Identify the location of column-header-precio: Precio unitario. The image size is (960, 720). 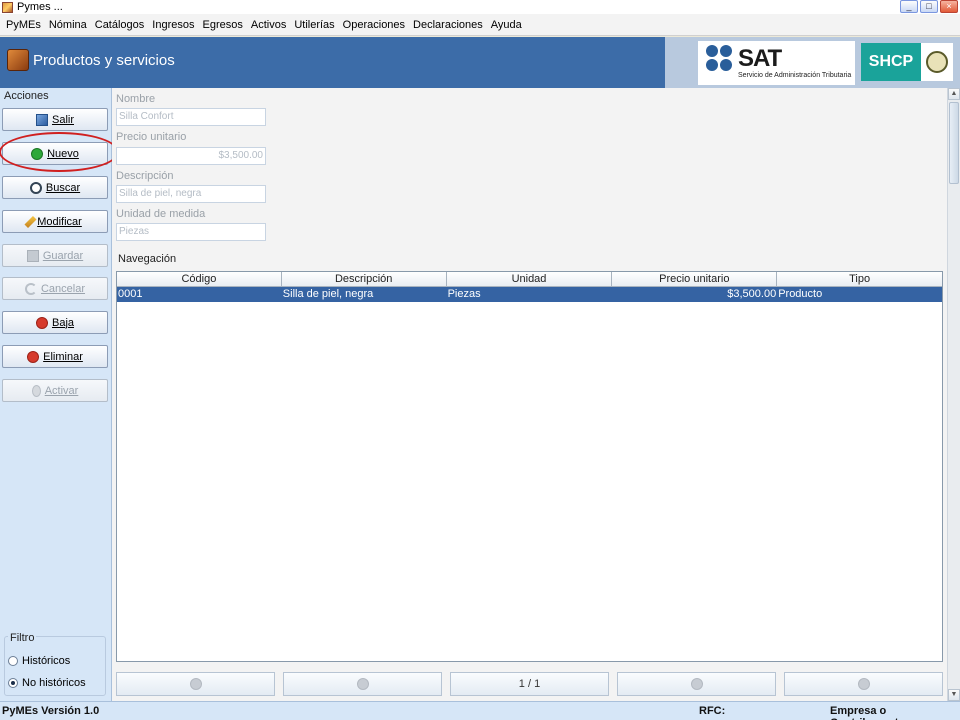
(695, 279).